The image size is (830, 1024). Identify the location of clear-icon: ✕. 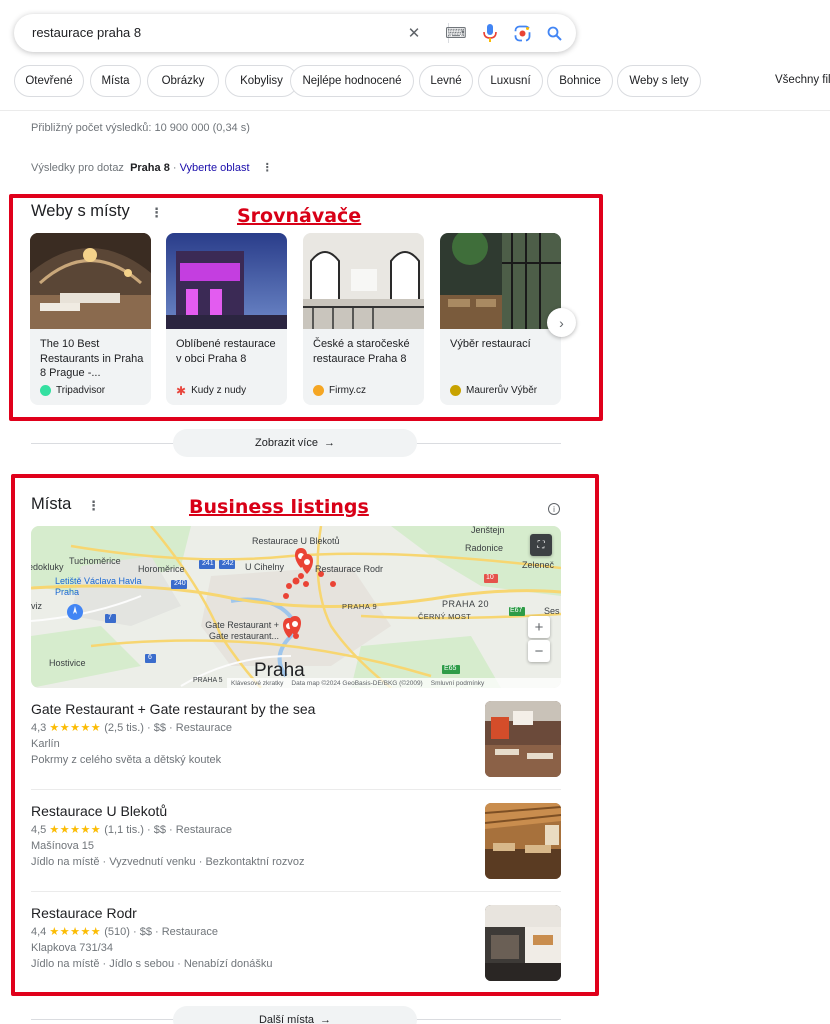
(414, 33).